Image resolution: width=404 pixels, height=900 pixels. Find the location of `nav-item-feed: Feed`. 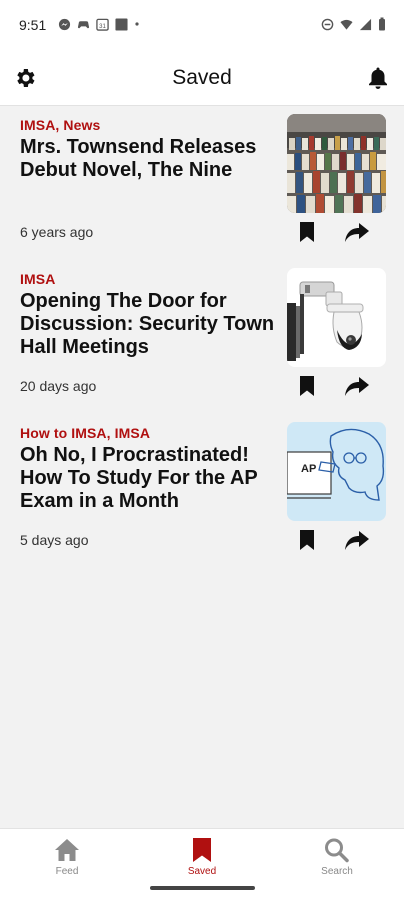

nav-item-feed: Feed is located at coordinates (67, 864).